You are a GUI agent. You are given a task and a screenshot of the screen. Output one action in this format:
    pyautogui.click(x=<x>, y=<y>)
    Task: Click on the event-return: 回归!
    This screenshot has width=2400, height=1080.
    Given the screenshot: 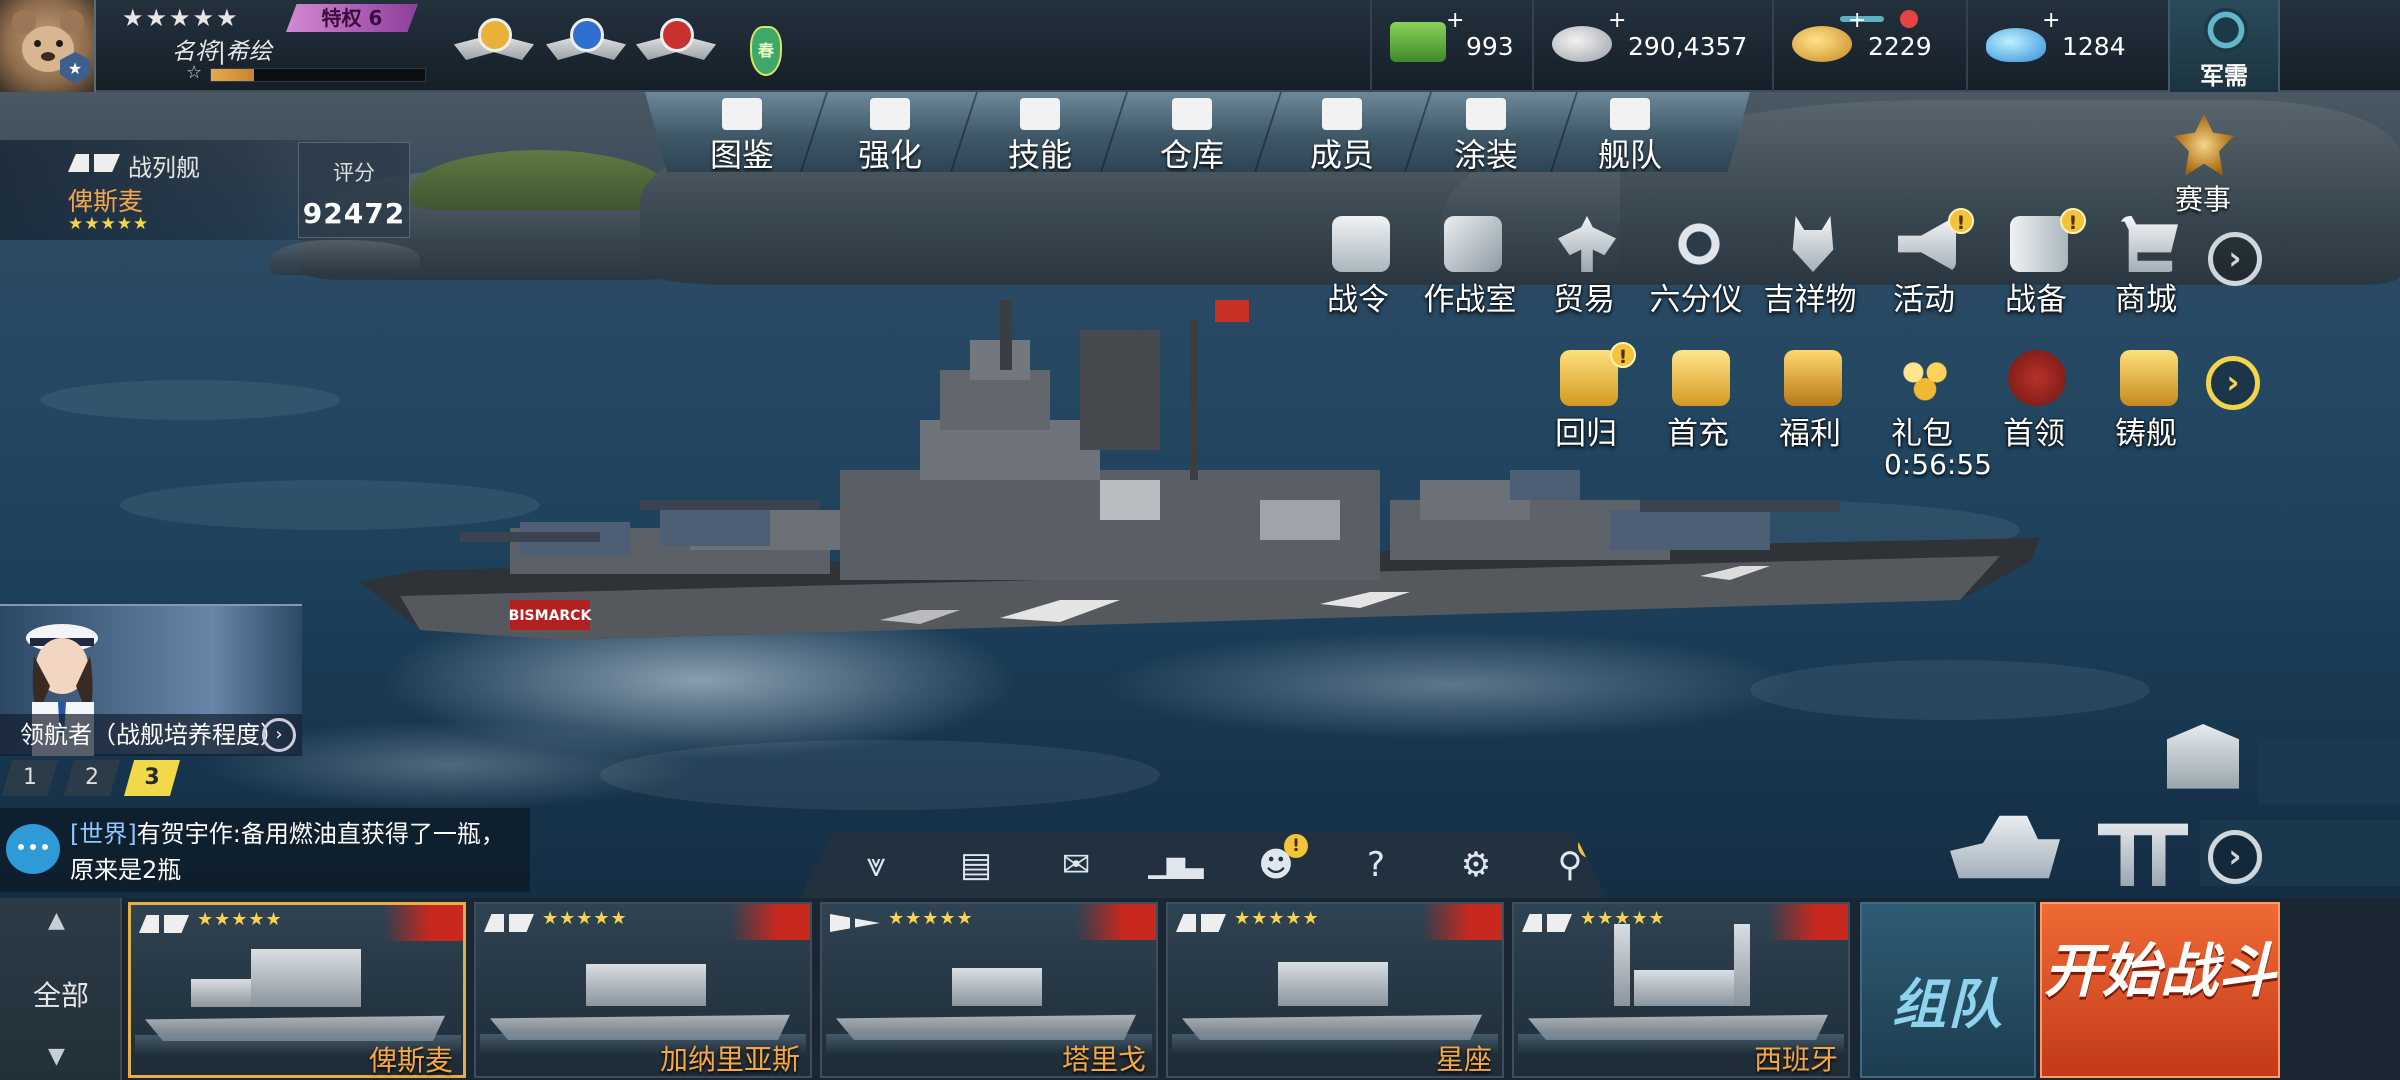 What is the action you would take?
    pyautogui.click(x=1586, y=406)
    